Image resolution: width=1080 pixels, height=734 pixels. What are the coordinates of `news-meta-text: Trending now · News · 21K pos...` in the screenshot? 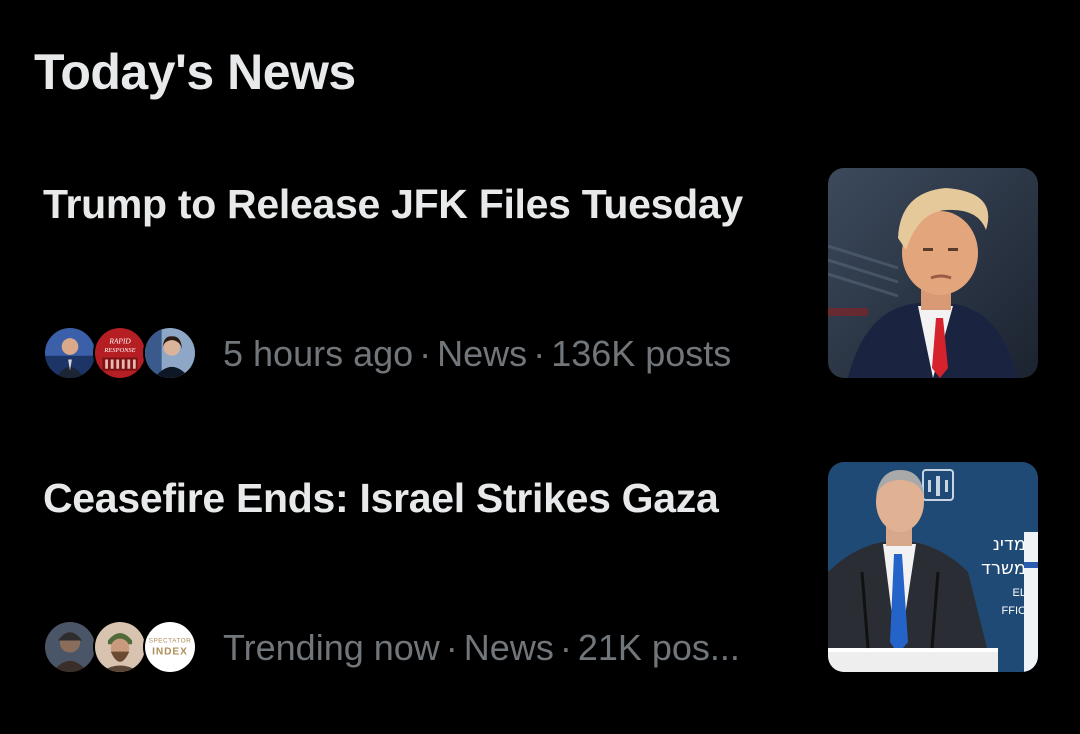 It's located at (481, 648).